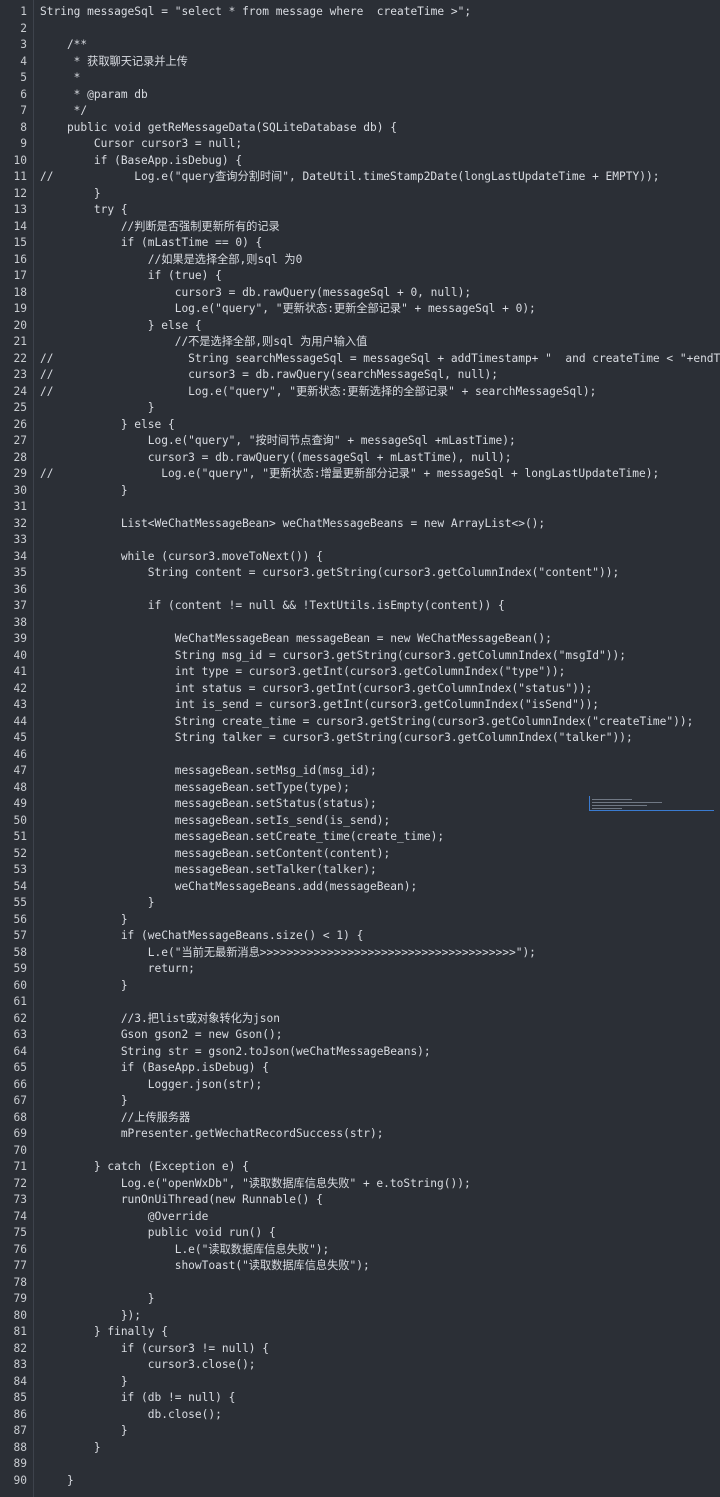 Image resolution: width=720 pixels, height=1497 pixels. I want to click on code-text: @Override, so click(124, 1217).